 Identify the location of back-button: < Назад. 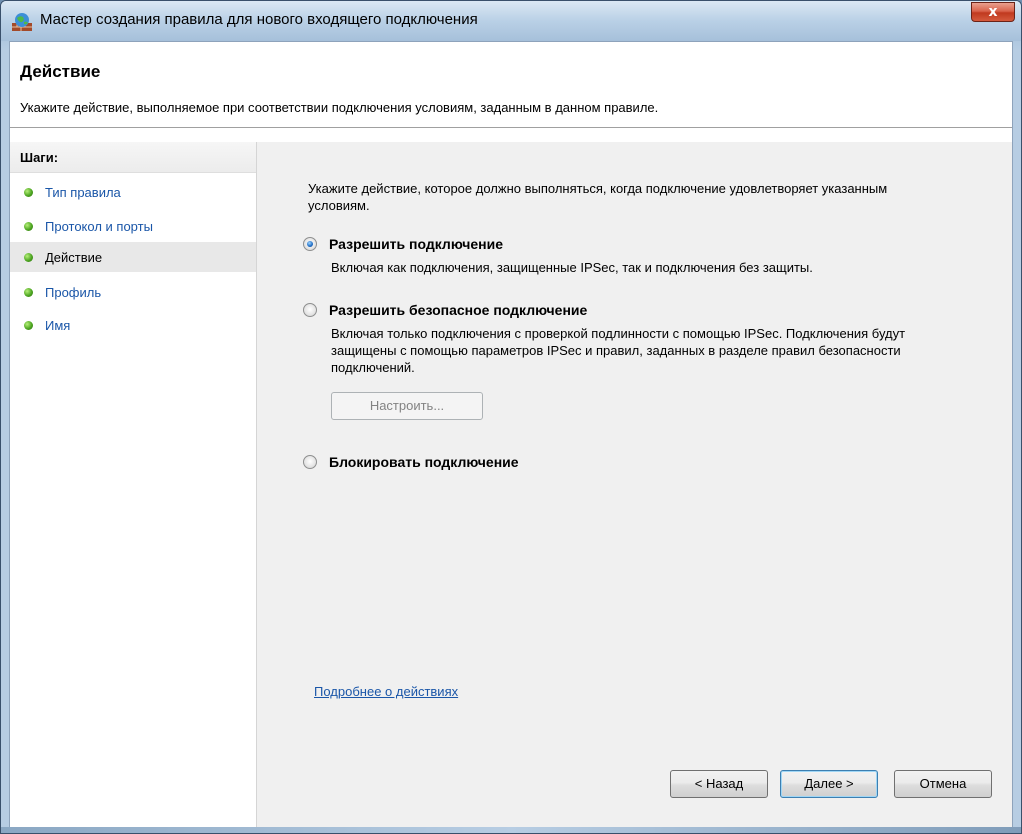
(719, 784).